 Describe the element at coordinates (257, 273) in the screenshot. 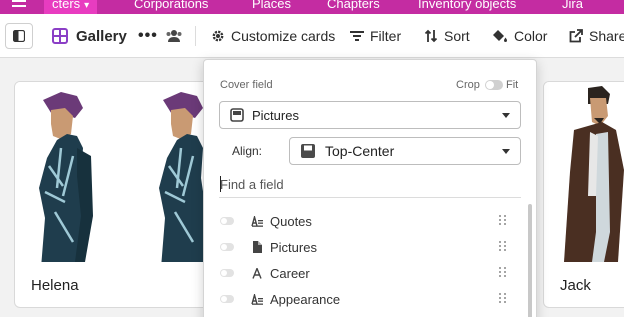

I see `single-line-text-icon` at that location.